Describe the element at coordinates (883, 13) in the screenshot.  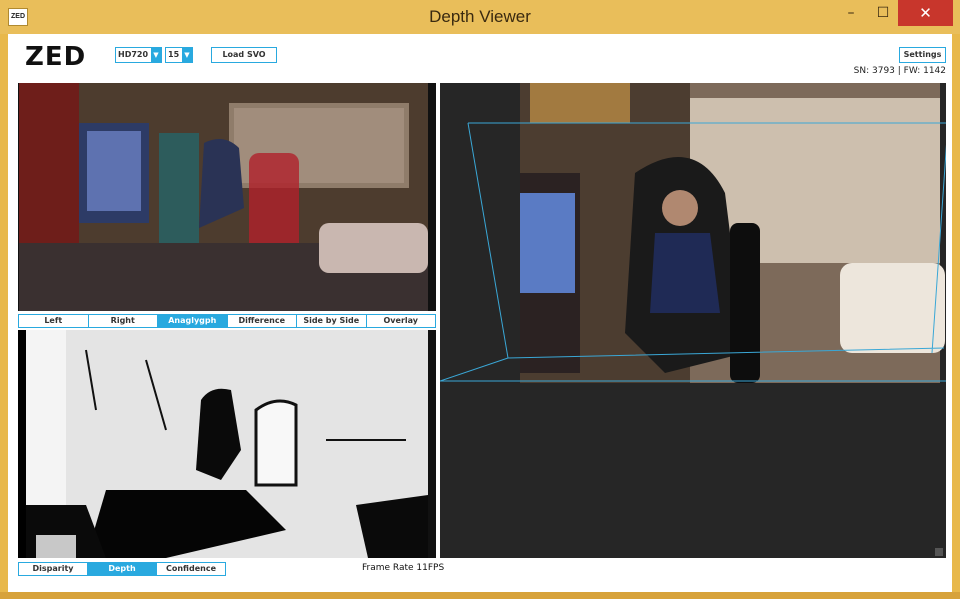
I see `maximize-button: ☐` at that location.